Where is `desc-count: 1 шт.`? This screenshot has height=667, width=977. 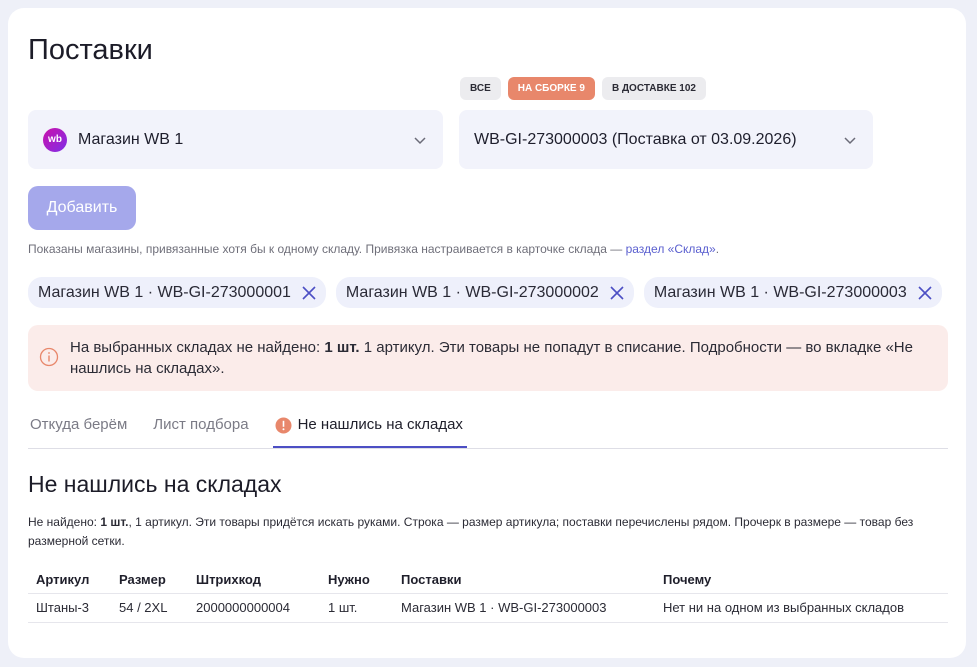 desc-count: 1 шт. is located at coordinates (114, 522).